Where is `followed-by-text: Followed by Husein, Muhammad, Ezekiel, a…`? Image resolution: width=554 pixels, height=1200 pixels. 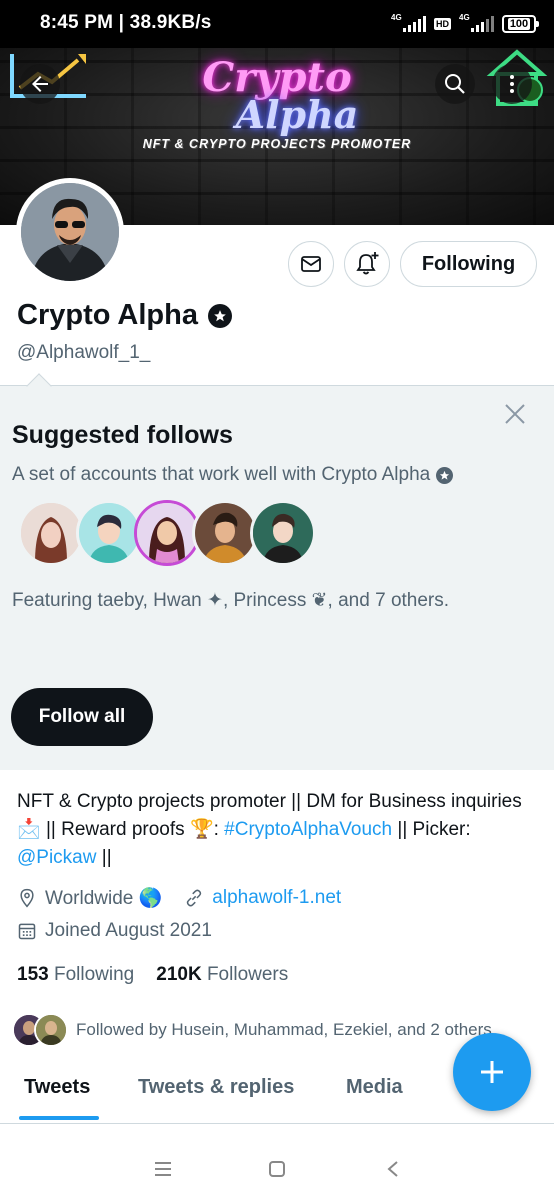 followed-by-text: Followed by Husein, Muhammad, Ezekiel, a… is located at coordinates (284, 1029).